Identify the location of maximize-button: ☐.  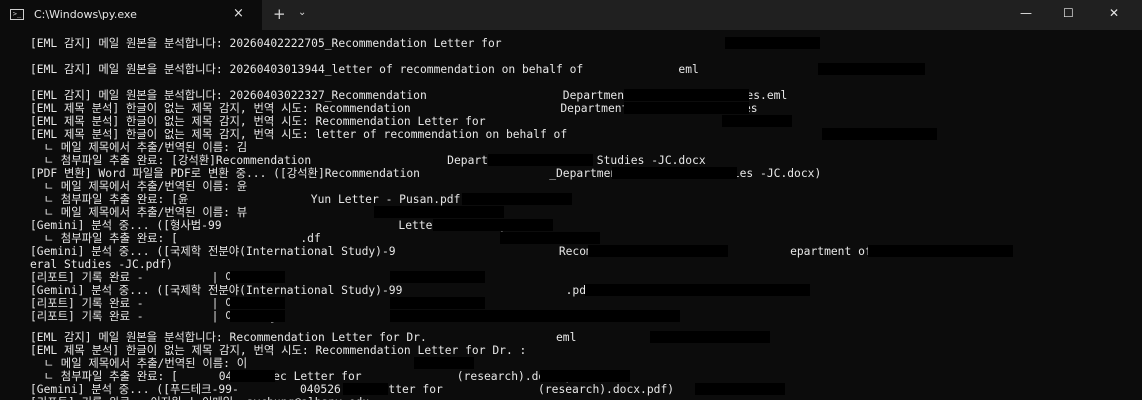
(1068, 13).